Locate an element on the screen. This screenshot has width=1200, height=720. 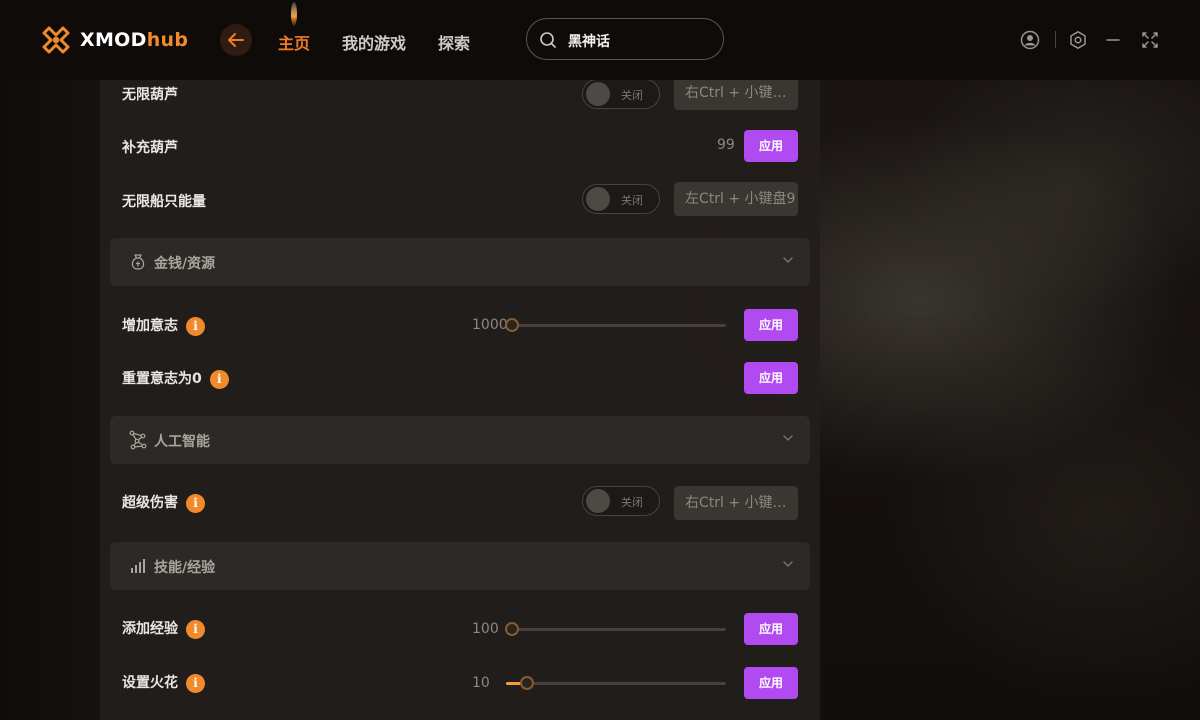
super-damage-toggle: 关闭 is located at coordinates (621, 501).